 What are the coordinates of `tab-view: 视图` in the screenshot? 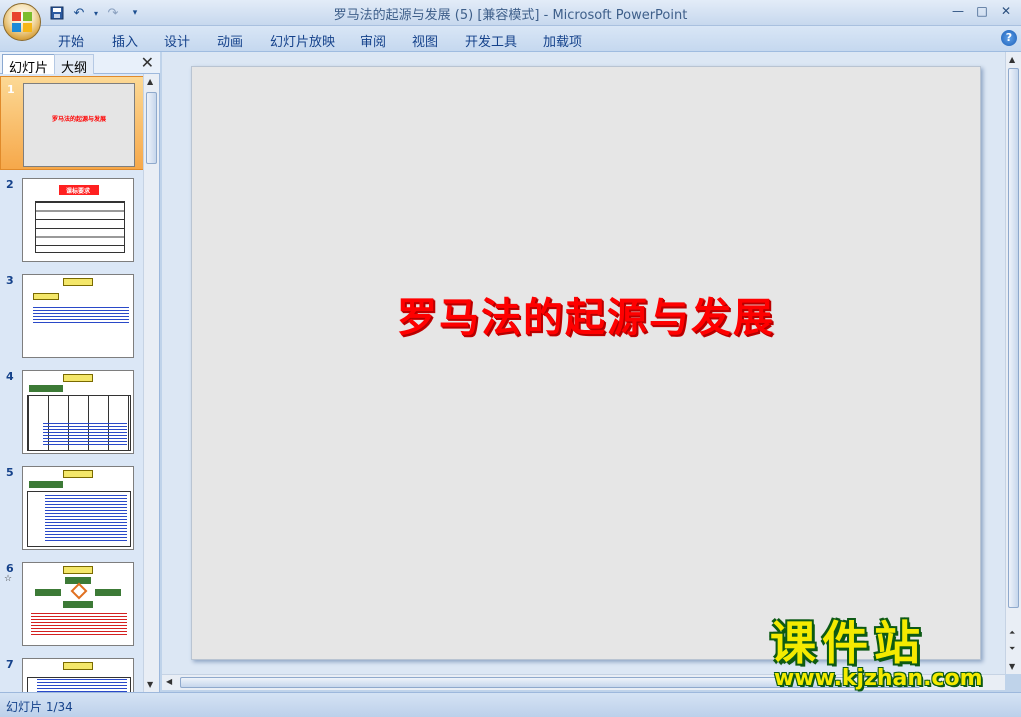 It's located at (425, 40).